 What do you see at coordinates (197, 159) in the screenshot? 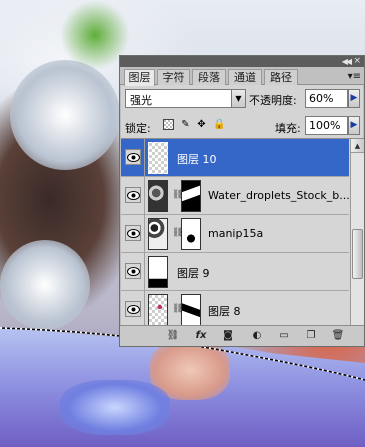
I see `layer-name: 图层 10` at bounding box center [197, 159].